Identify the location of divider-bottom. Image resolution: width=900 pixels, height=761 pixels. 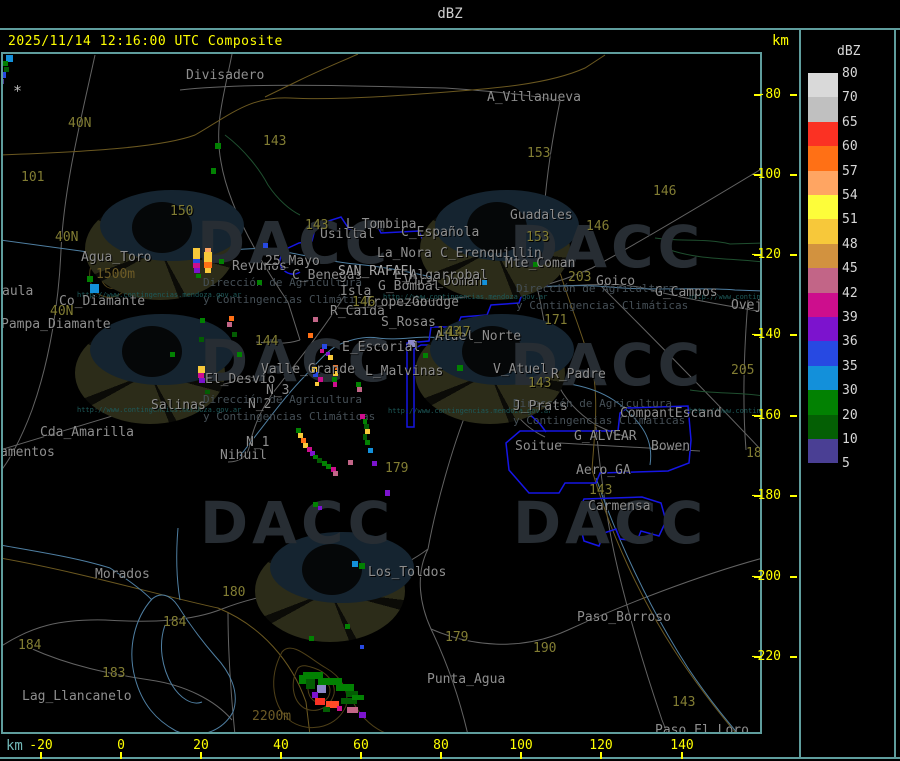
(450, 758).